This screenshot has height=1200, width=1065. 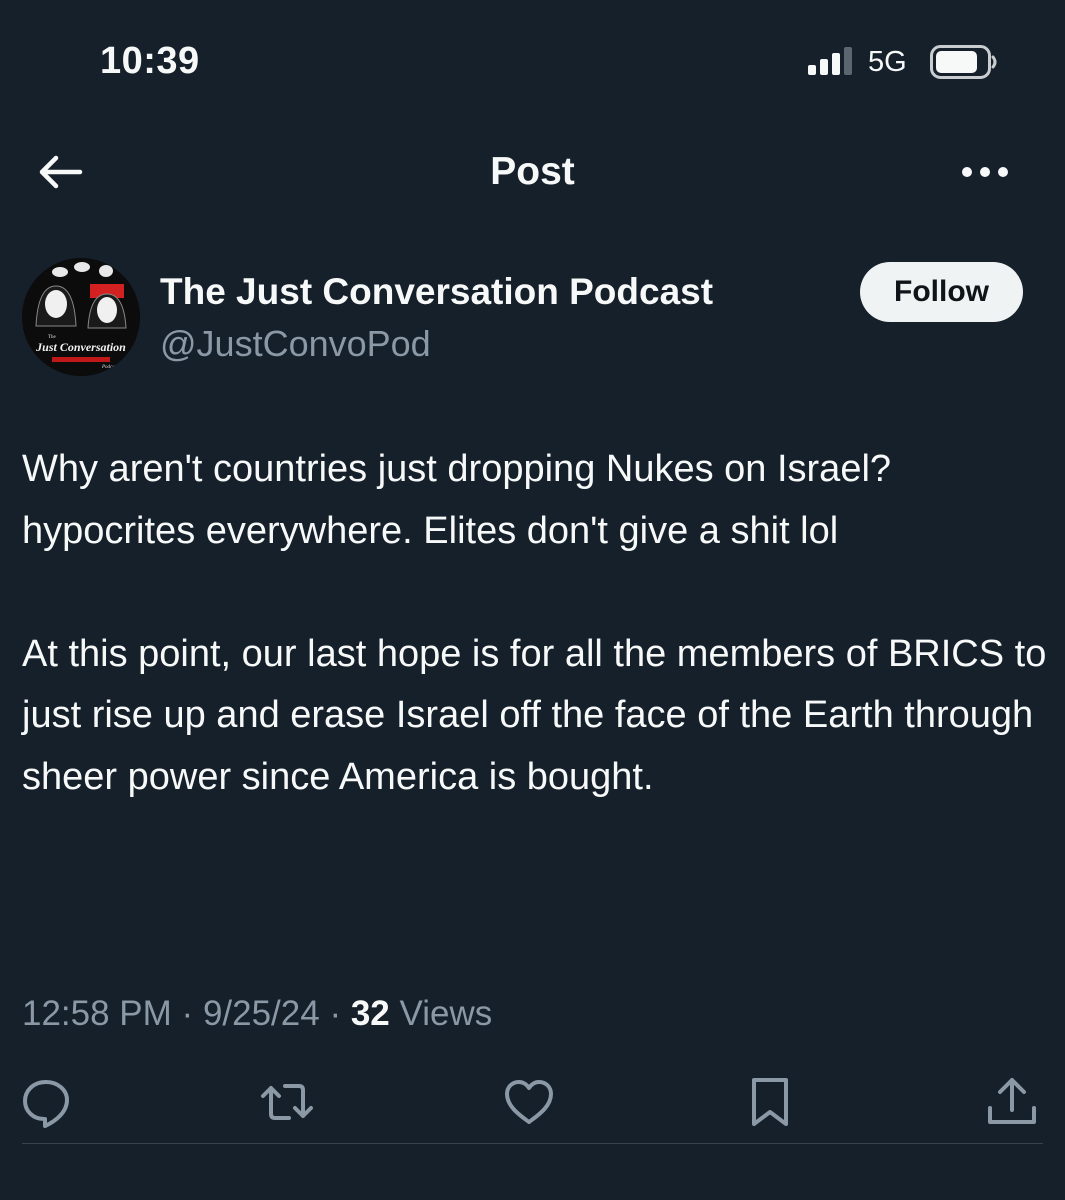 What do you see at coordinates (532, 1143) in the screenshot?
I see `divider` at bounding box center [532, 1143].